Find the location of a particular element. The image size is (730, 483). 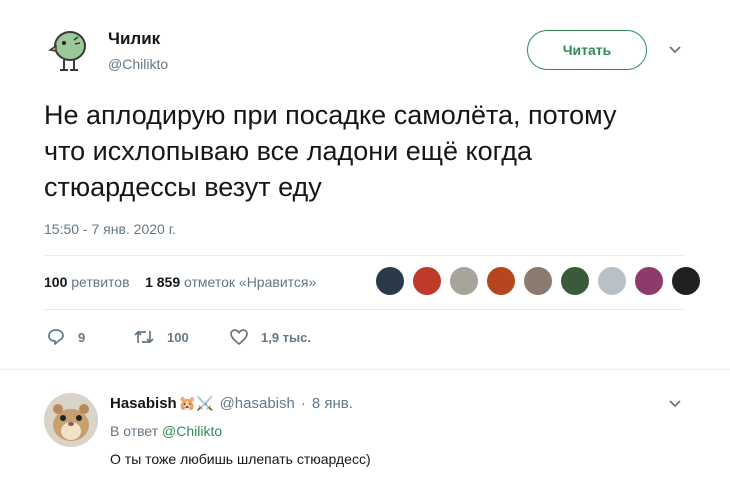

author-name: Чилик is located at coordinates (134, 39).